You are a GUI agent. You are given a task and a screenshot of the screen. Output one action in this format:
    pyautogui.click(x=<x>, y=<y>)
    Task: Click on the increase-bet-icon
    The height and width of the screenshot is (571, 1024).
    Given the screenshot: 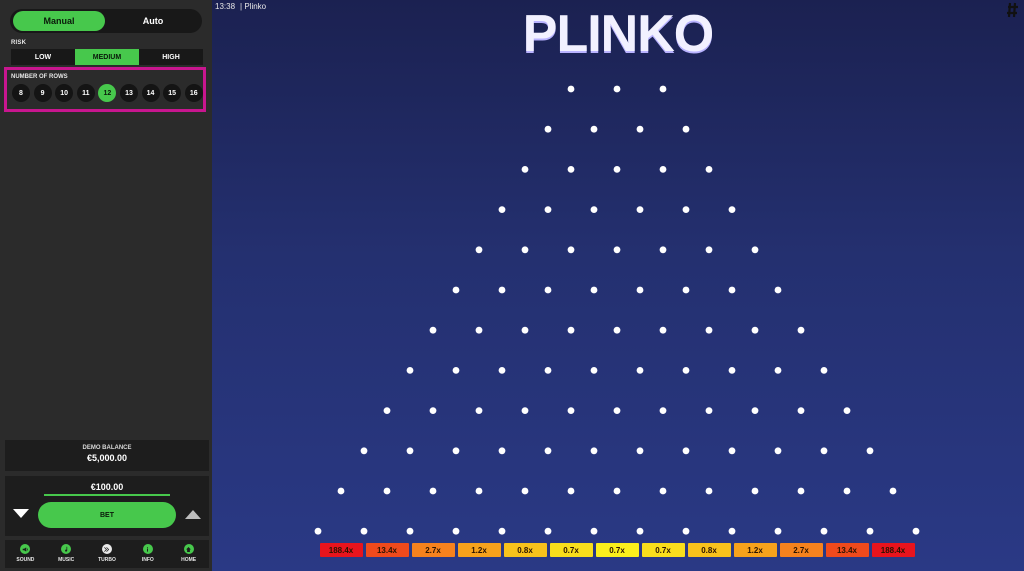 What is the action you would take?
    pyautogui.click(x=193, y=514)
    